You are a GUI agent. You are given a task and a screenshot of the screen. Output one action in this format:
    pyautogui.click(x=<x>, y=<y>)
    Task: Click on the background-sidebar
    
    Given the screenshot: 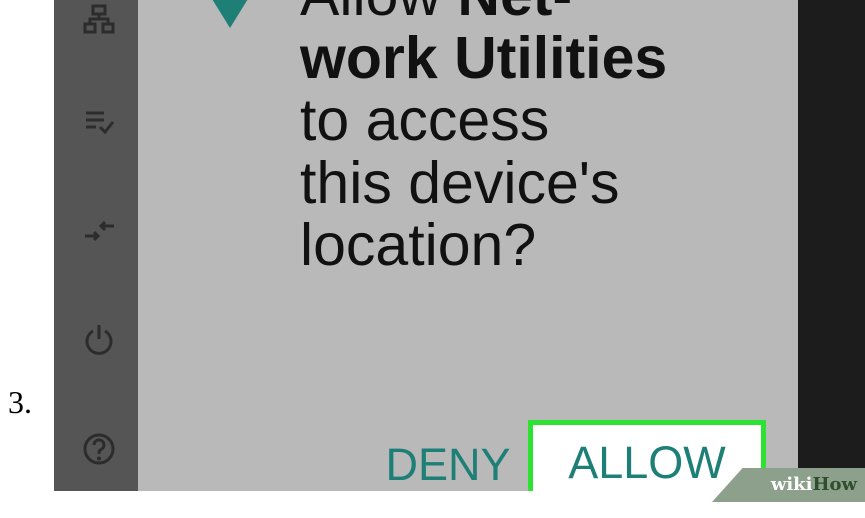 What is the action you would take?
    pyautogui.click(x=96, y=245)
    